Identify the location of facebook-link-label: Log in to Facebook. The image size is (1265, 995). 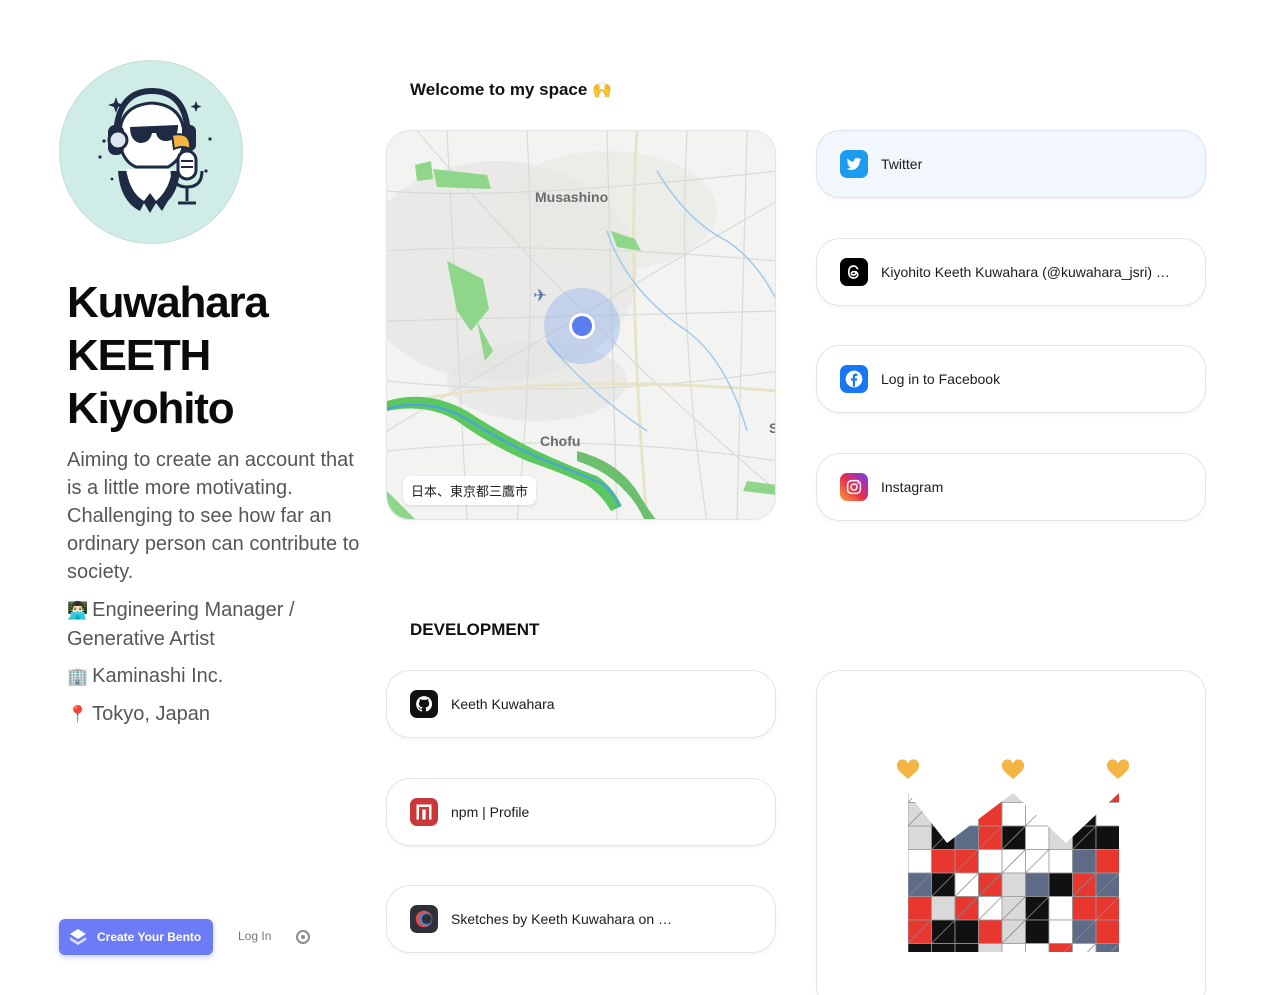
(941, 379).